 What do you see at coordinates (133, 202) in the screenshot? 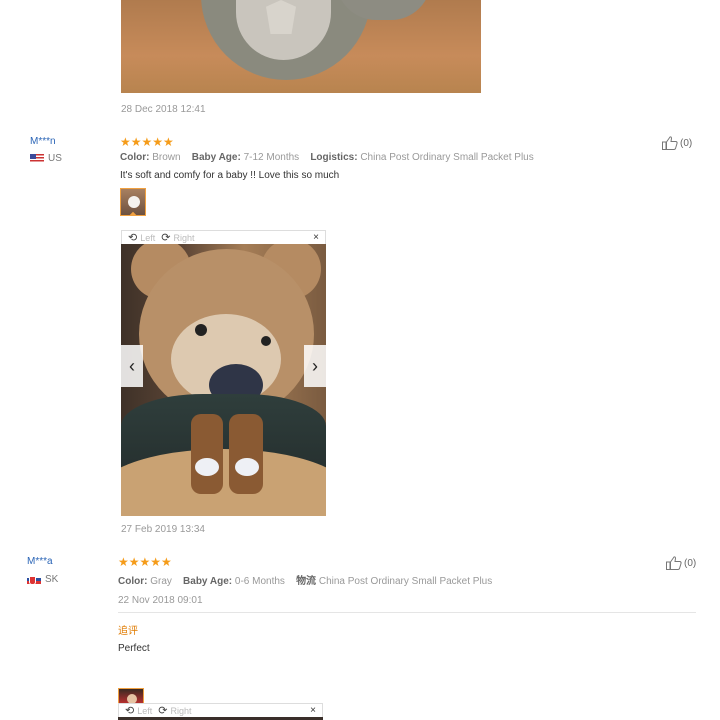
I see `photo-thumbnail` at bounding box center [133, 202].